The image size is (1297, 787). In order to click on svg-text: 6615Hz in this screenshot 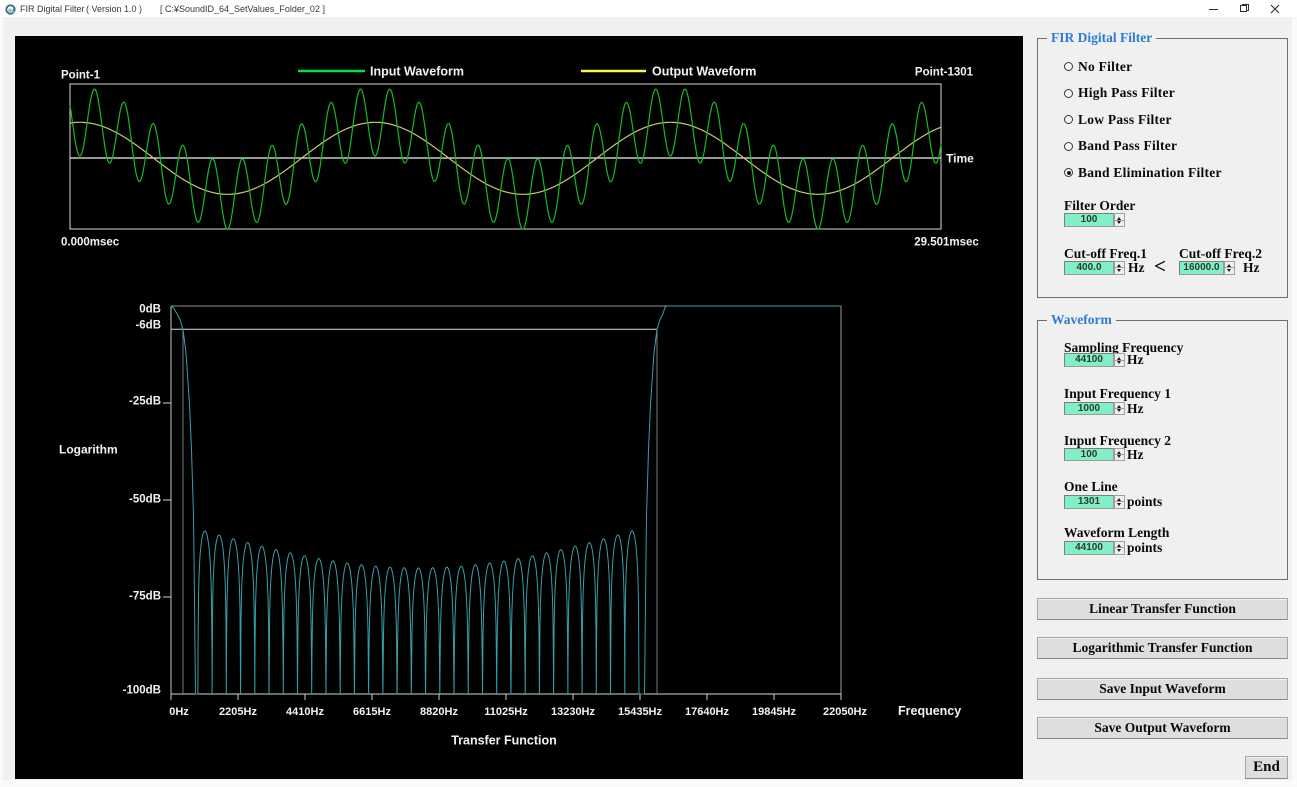, I will do `click(372, 712)`.